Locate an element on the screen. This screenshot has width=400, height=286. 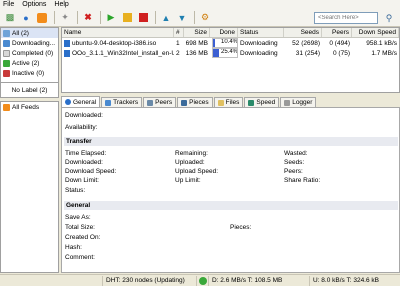
globe-icon: ● is located at coordinates (26, 17).